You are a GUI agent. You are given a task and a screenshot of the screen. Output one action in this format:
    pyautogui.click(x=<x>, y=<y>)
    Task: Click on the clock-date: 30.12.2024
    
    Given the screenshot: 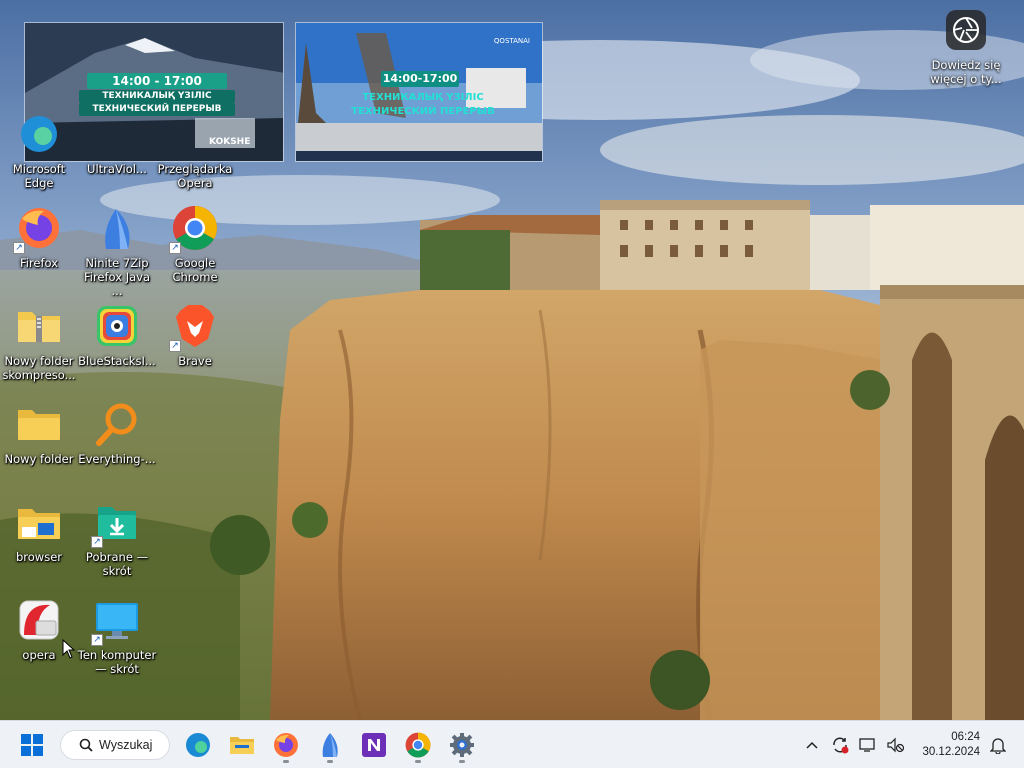 What is the action you would take?
    pyautogui.click(x=951, y=752)
    